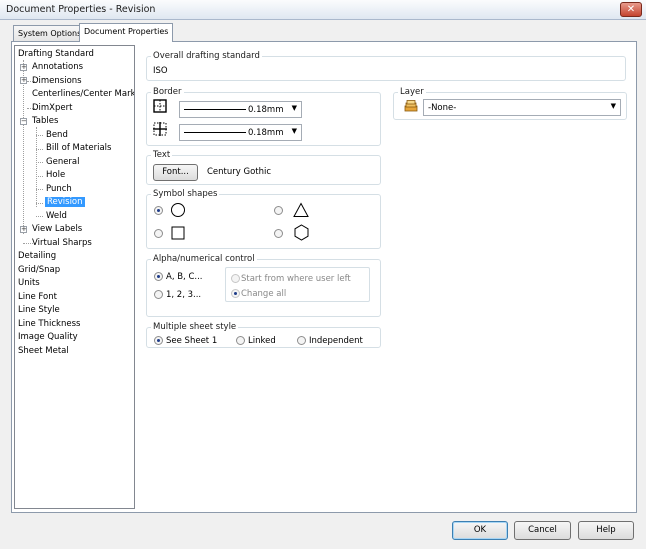  Describe the element at coordinates (57, 67) in the screenshot. I see `tree-item-annotations: Annotations` at that location.